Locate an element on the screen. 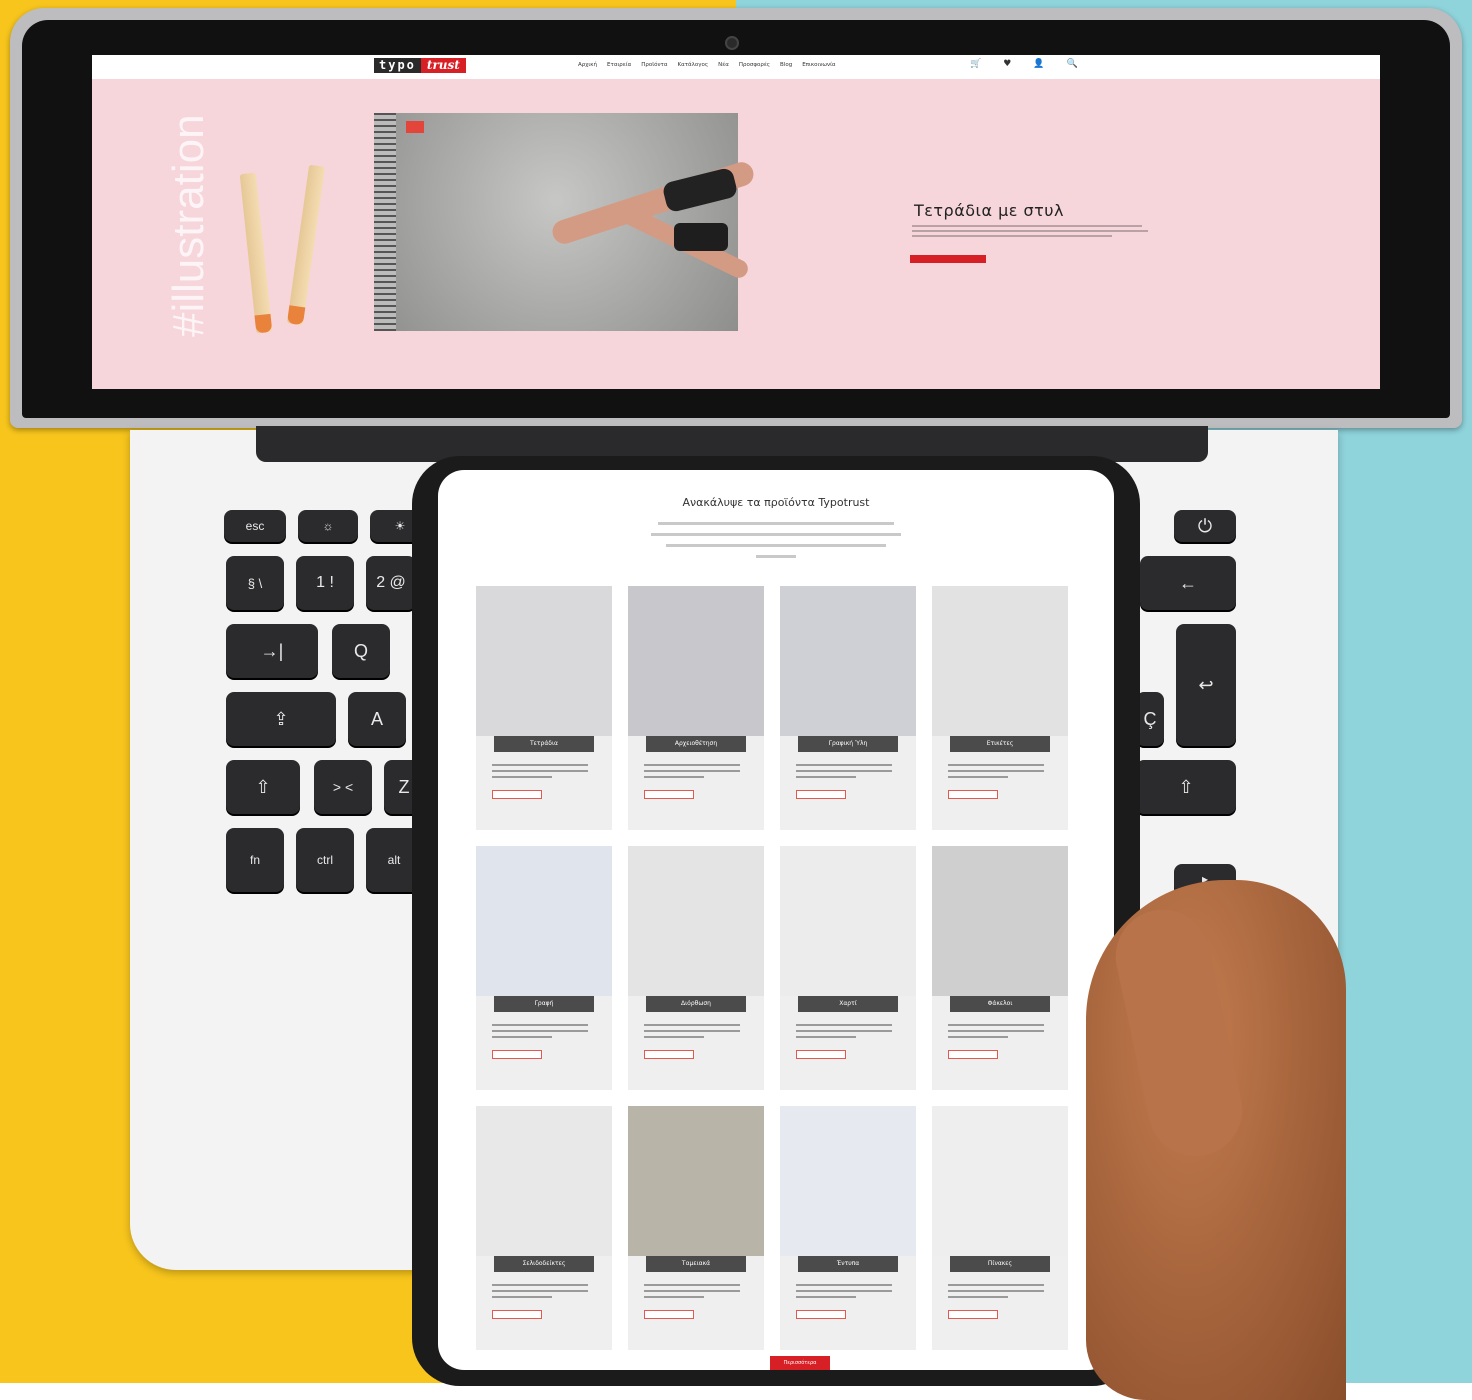 The height and width of the screenshot is (1400, 1472). product-card: Πίνακες is located at coordinates (1000, 1228).